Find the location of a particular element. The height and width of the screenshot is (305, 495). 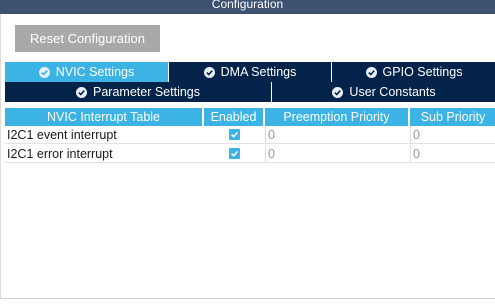

tab-label: Parameter Settings is located at coordinates (146, 92).